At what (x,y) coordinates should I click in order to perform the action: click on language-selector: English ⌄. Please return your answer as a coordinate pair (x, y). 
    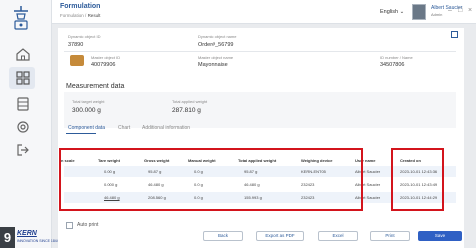
    Looking at the image, I should click on (392, 12).